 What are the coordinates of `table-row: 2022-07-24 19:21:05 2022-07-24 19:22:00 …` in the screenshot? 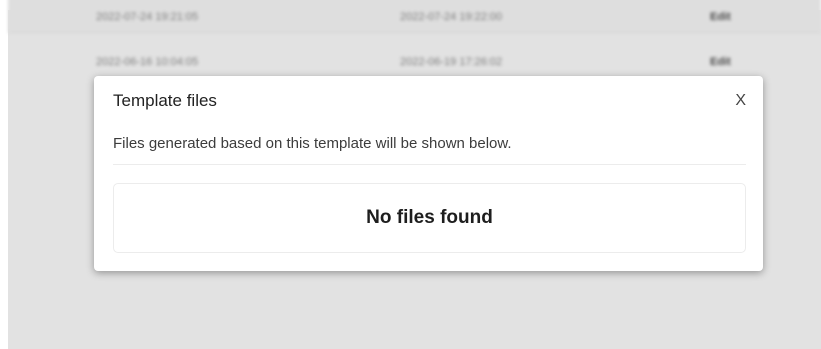 It's located at (414, 16).